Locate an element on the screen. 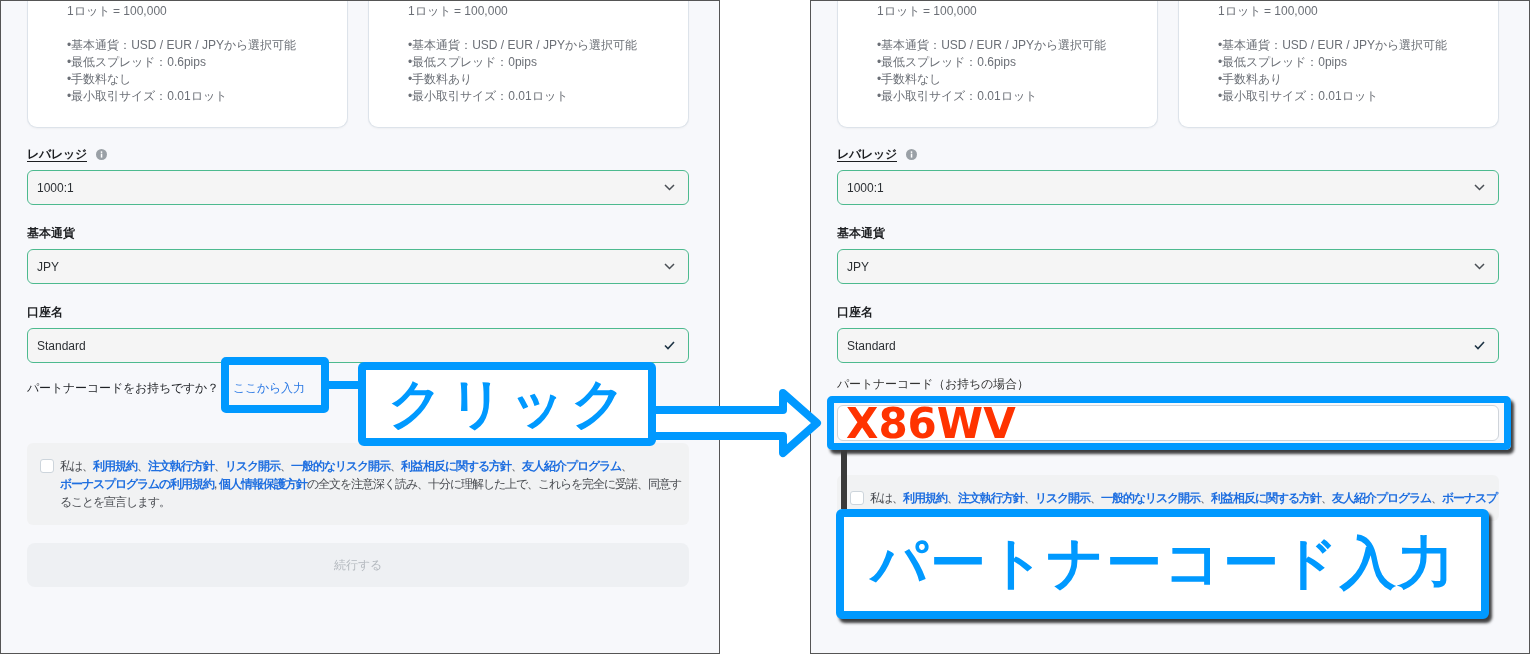  callout-label: クリック is located at coordinates (507, 404).